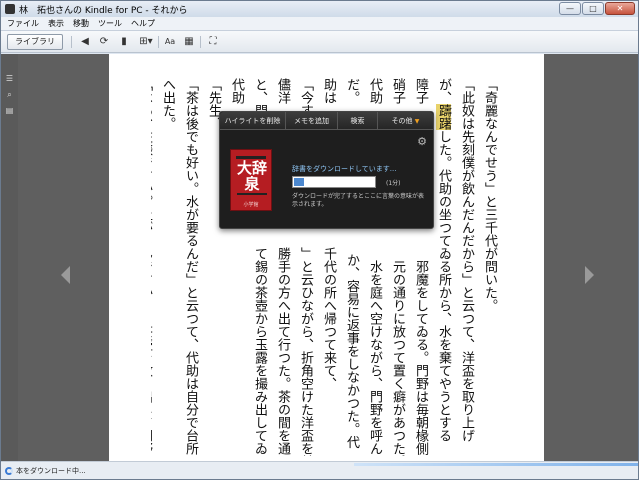  Describe the element at coordinates (319, 9) in the screenshot. I see `title-bar: 林 拓也さんの Kindle for PC - それから — □ ✕` at that location.